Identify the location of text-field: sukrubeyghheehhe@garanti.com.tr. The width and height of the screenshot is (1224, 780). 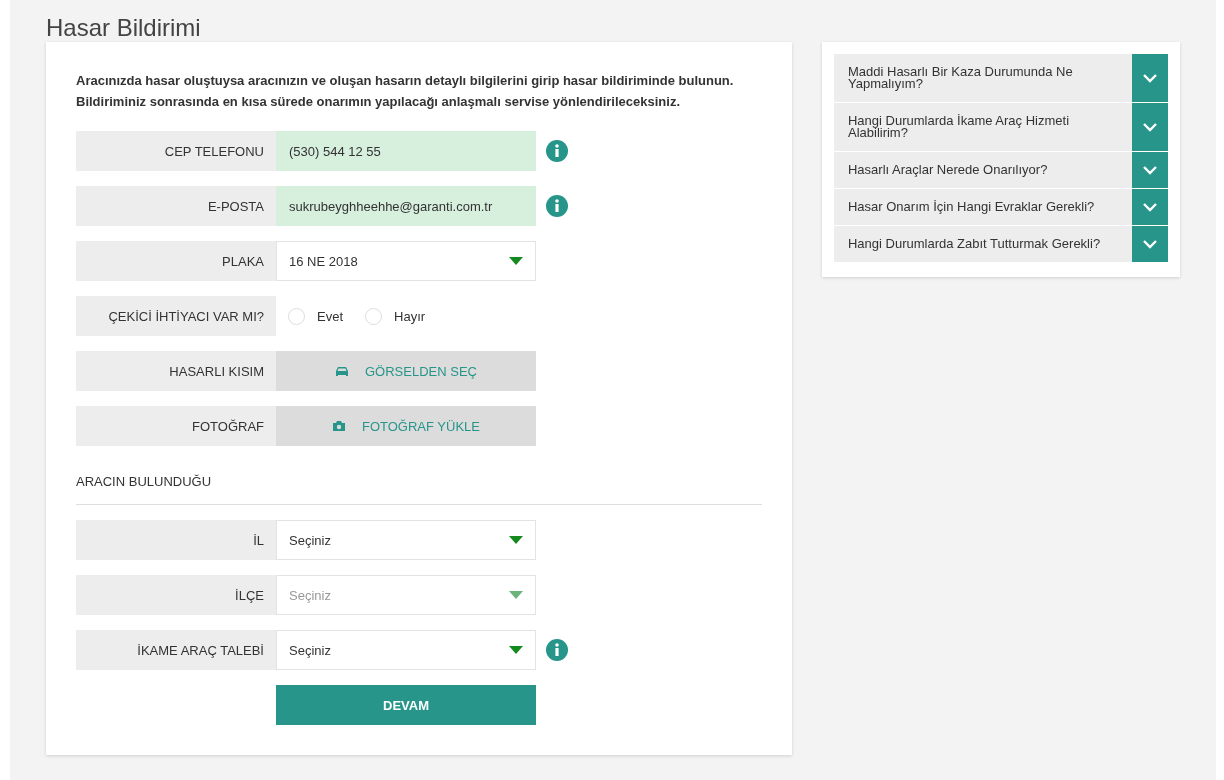
(406, 206).